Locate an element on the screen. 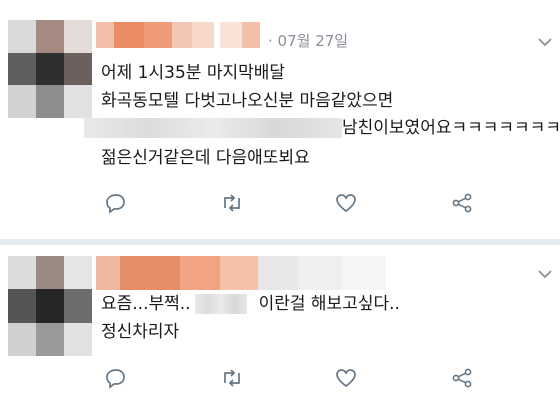  tweet-text-line: 남친이보였어요ㅋㅋㅋㅋㅋㅋㅋ is located at coordinates (322, 128).